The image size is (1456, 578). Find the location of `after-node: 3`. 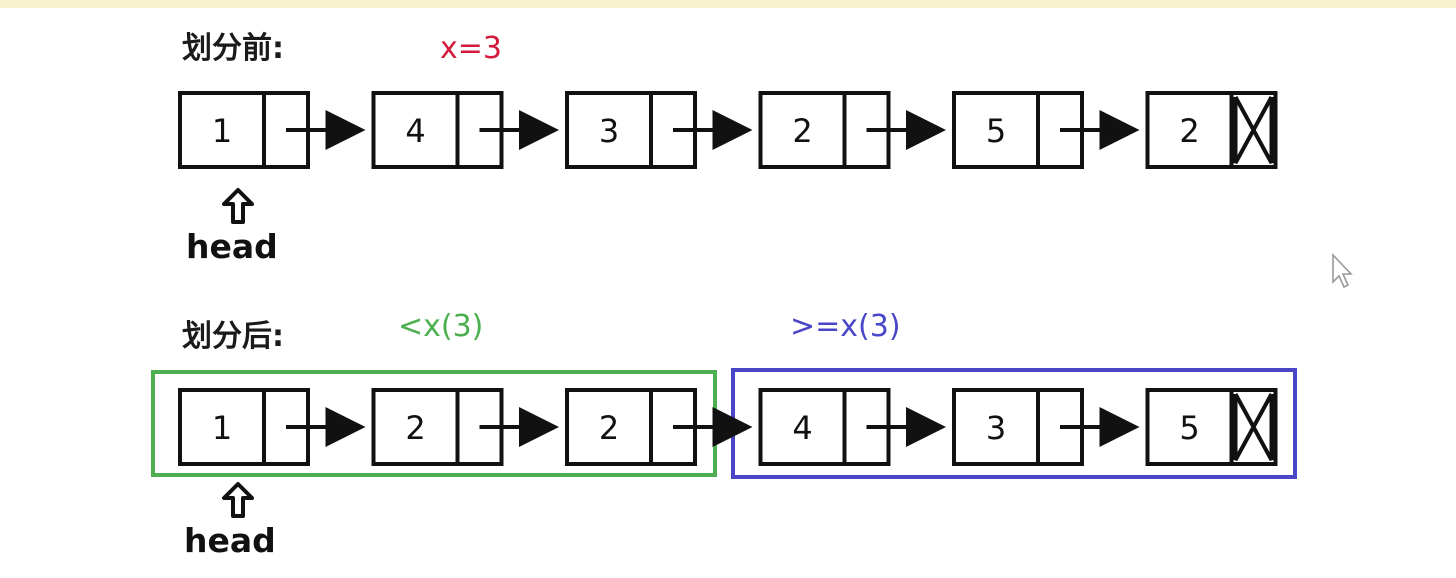

after-node: 3 is located at coordinates (1046, 427).